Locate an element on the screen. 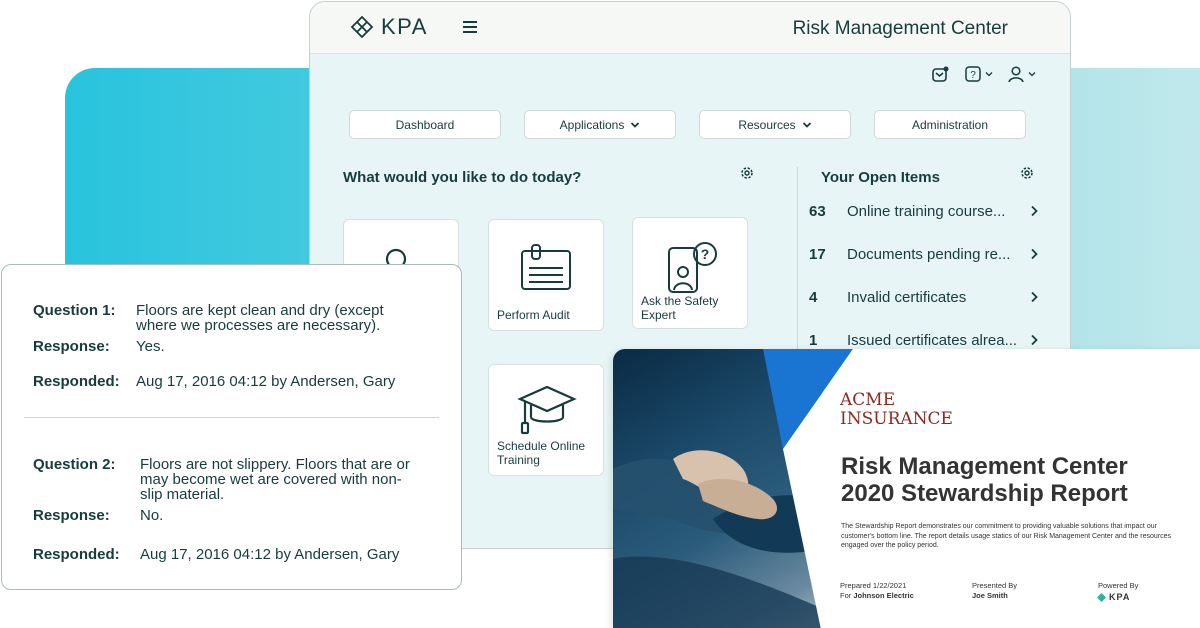  presented-value: Joe Smith is located at coordinates (990, 595).